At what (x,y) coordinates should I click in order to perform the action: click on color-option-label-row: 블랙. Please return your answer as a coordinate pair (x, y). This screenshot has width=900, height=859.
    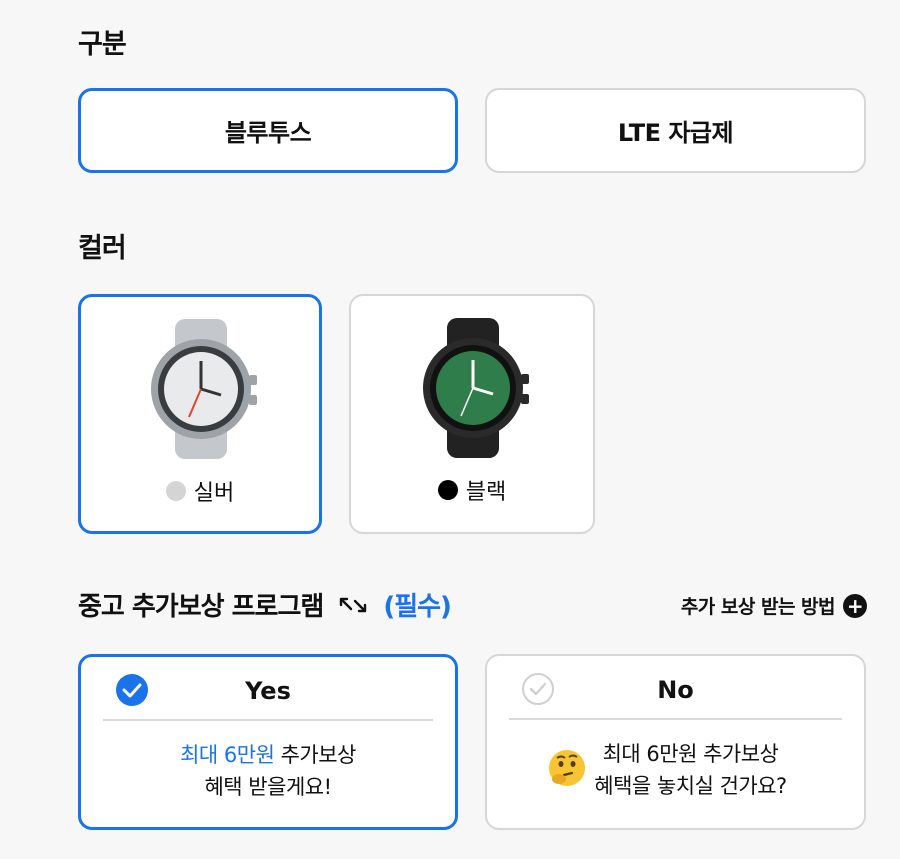
    Looking at the image, I should click on (472, 490).